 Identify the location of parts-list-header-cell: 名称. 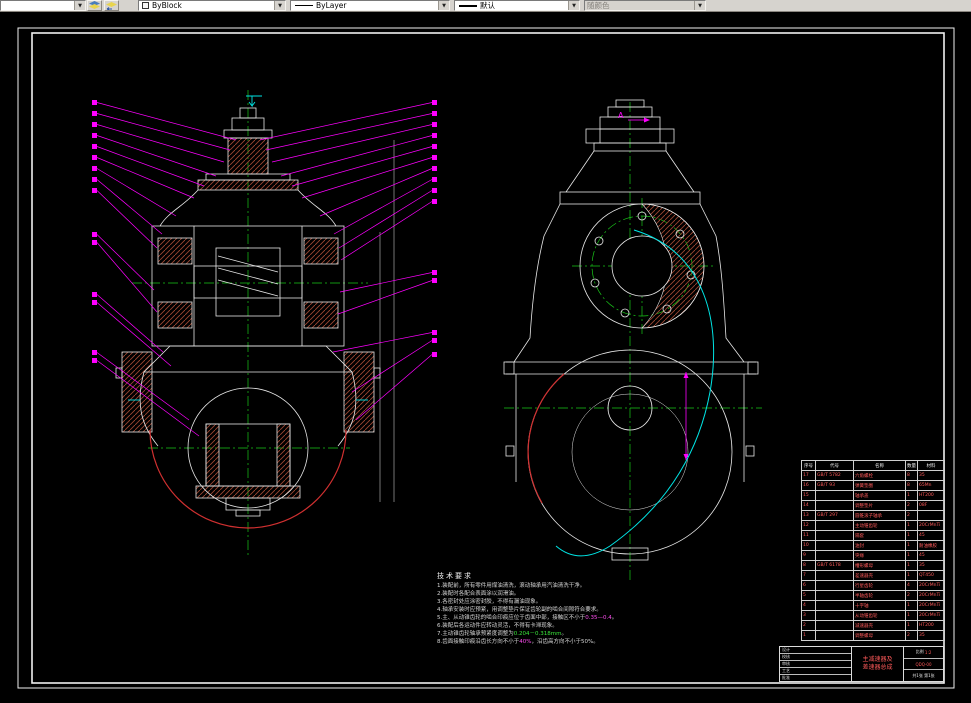
(879, 465).